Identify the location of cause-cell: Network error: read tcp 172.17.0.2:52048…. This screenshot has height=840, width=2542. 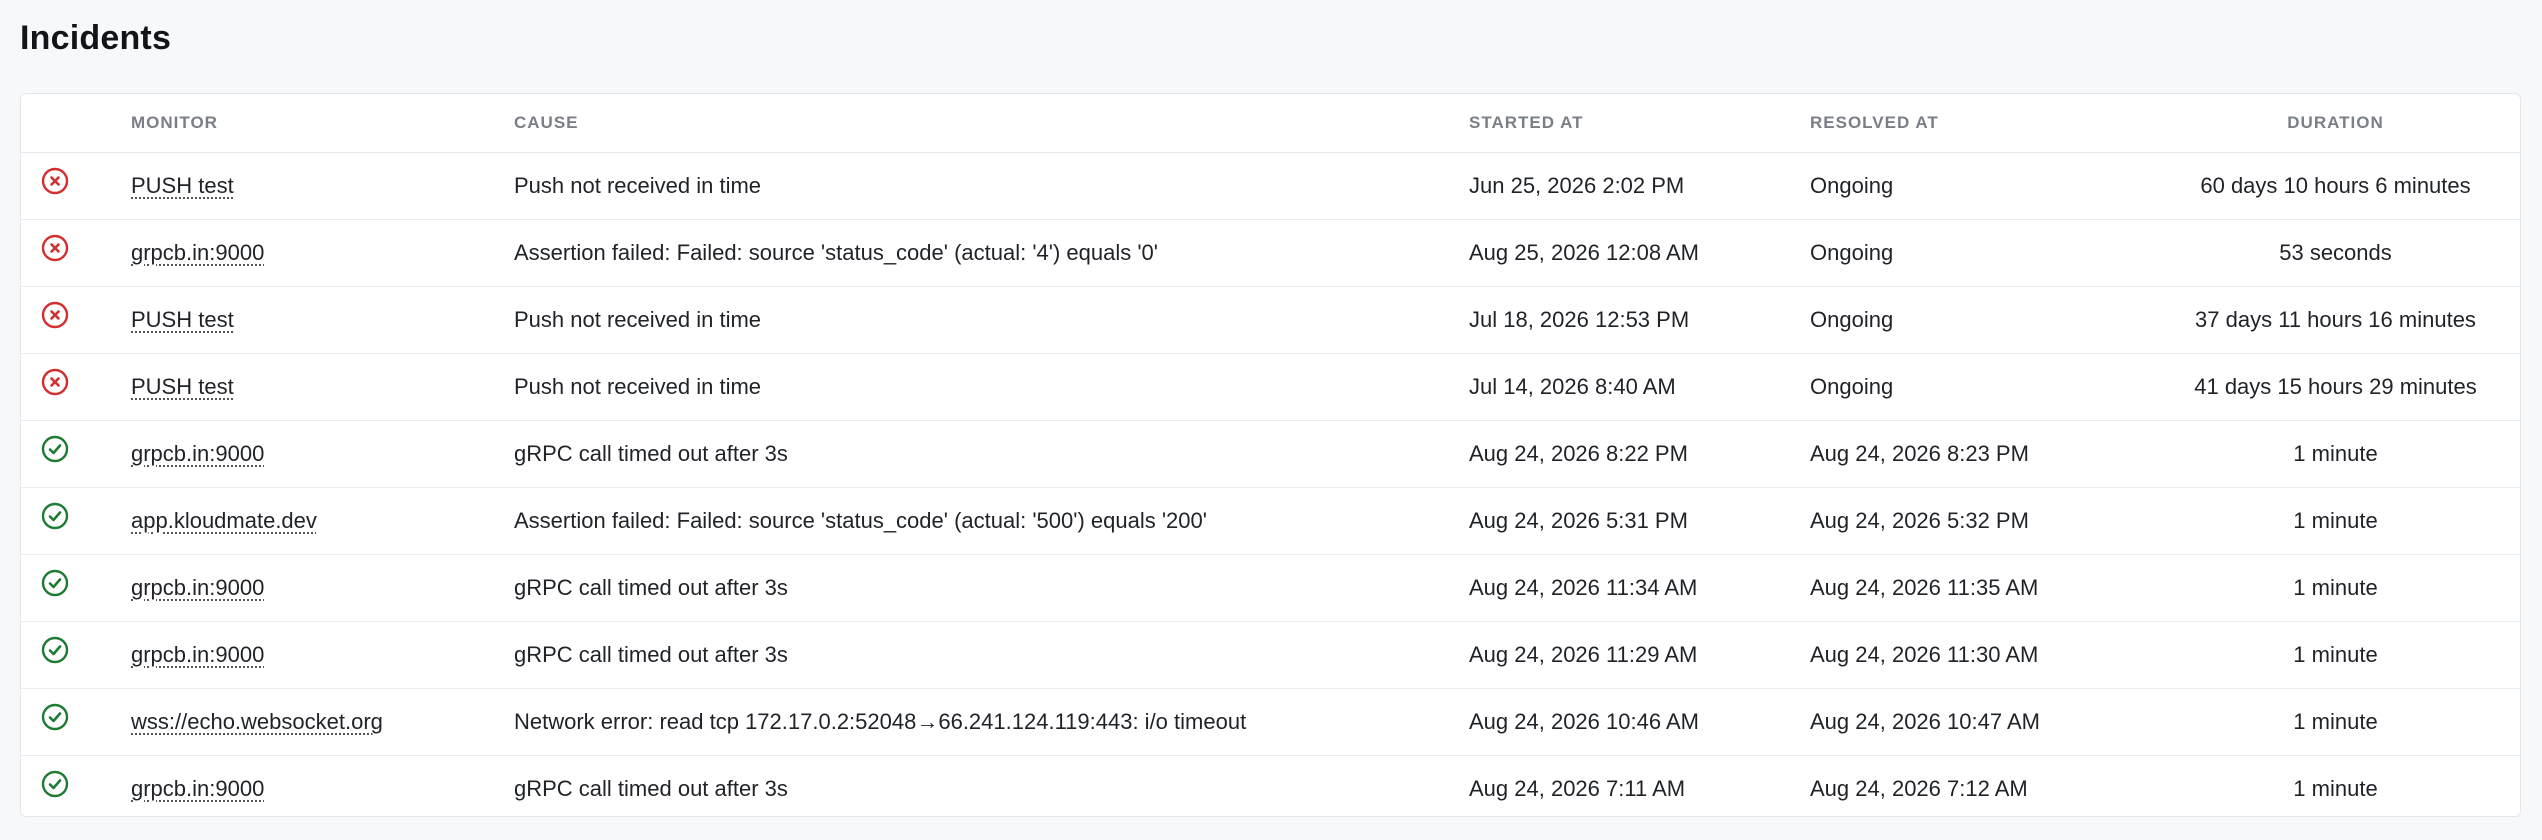
(991, 722).